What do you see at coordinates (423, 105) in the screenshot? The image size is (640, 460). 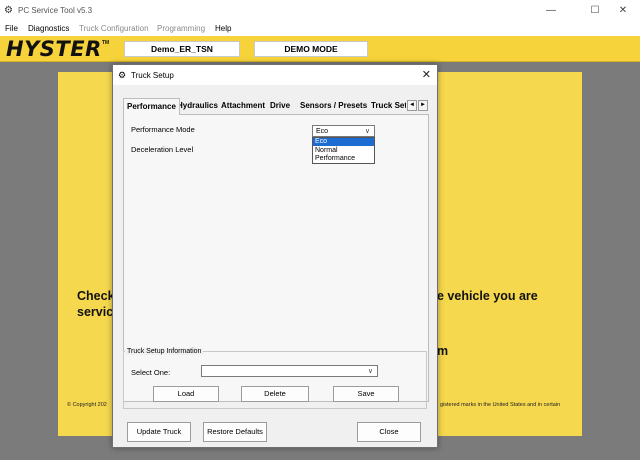 I see `tab-scroll-right-icon: ►` at bounding box center [423, 105].